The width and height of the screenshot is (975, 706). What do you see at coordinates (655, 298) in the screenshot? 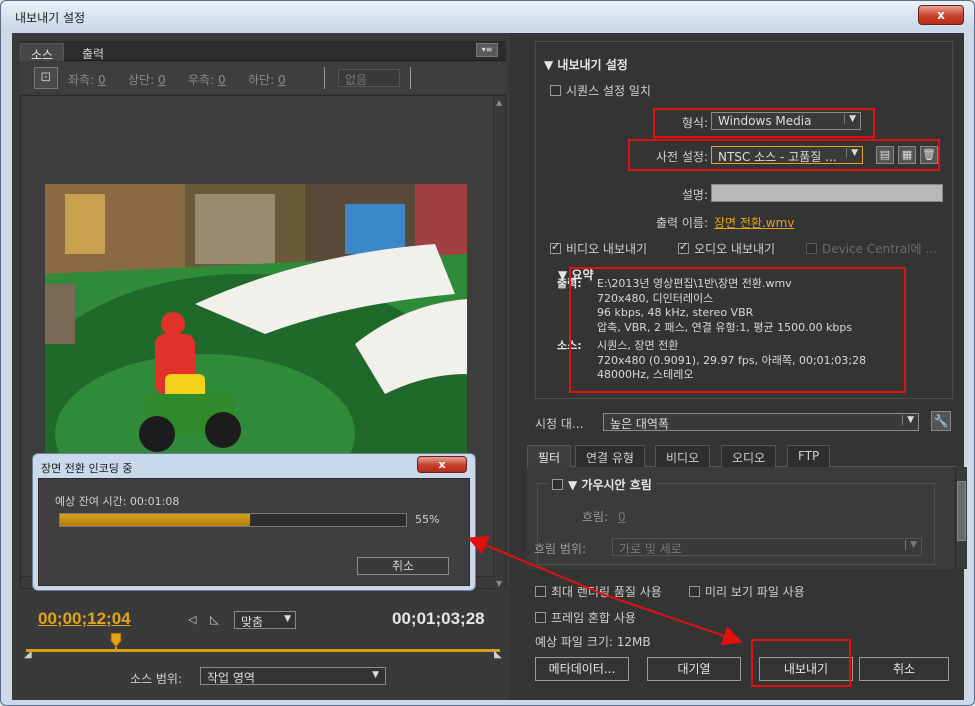
I see `summary-output-line: 720x480, 디인터레이스` at bounding box center [655, 298].